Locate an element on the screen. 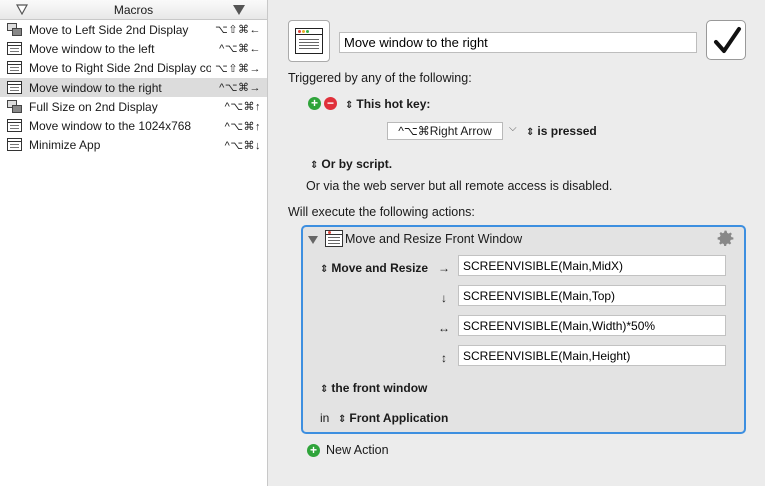 Image resolution: width=765 pixels, height=486 pixels. macro-item-name: Move window to the left is located at coordinates (92, 48).